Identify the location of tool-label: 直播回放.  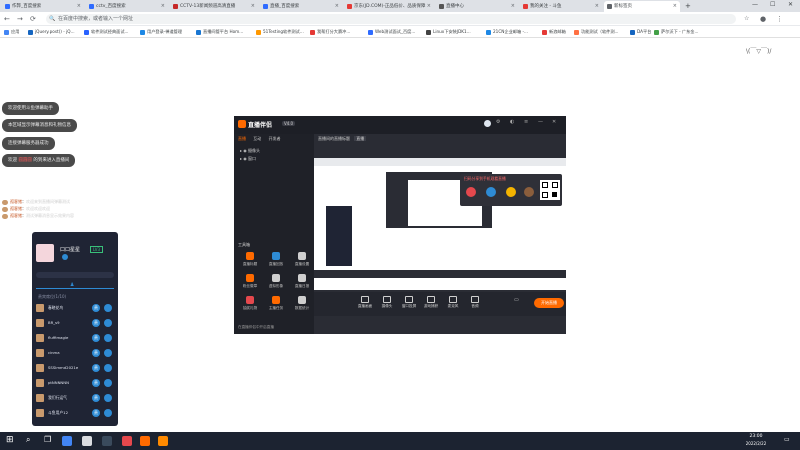
(276, 264).